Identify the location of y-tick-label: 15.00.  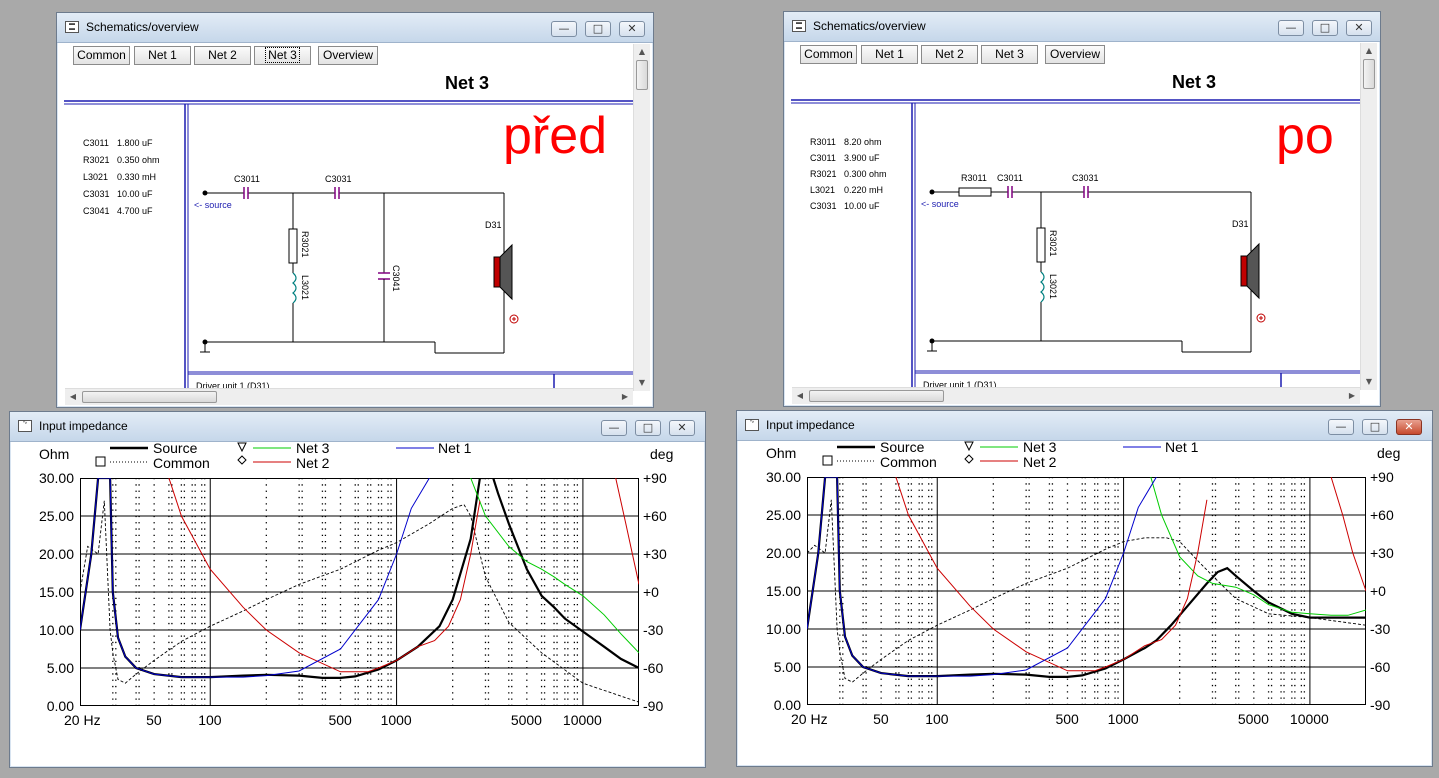
(783, 591).